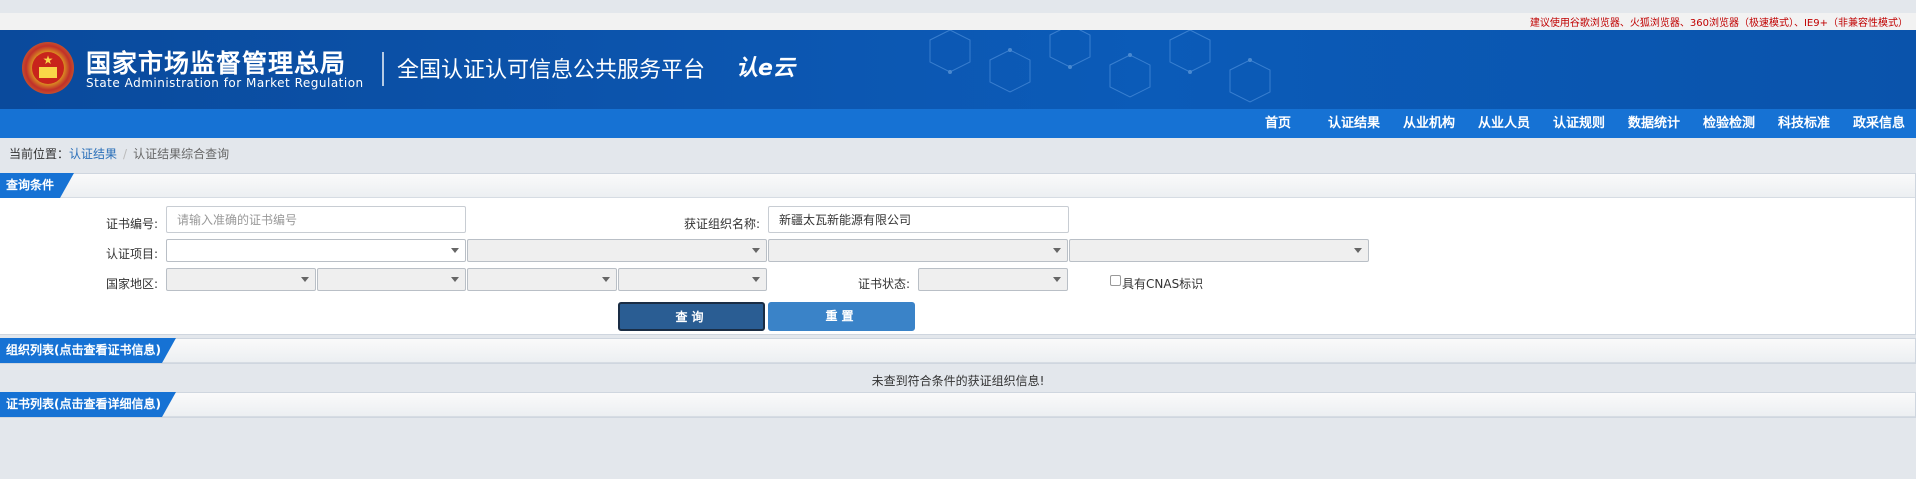  Describe the element at coordinates (39, 154) in the screenshot. I see `breadcrumb-prefix: 当前位置：` at that location.